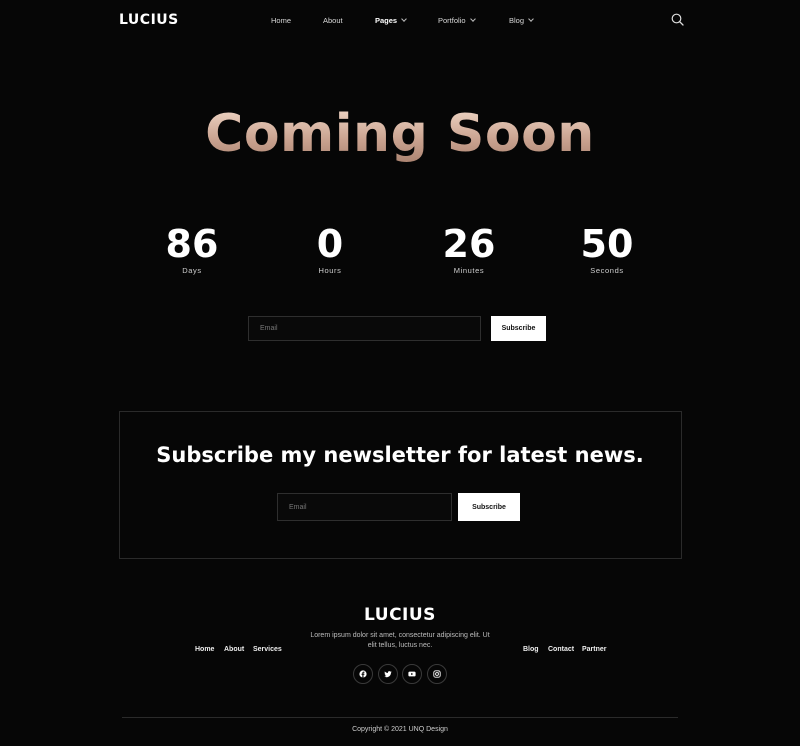  What do you see at coordinates (388, 674) in the screenshot?
I see `twitter-icon` at bounding box center [388, 674].